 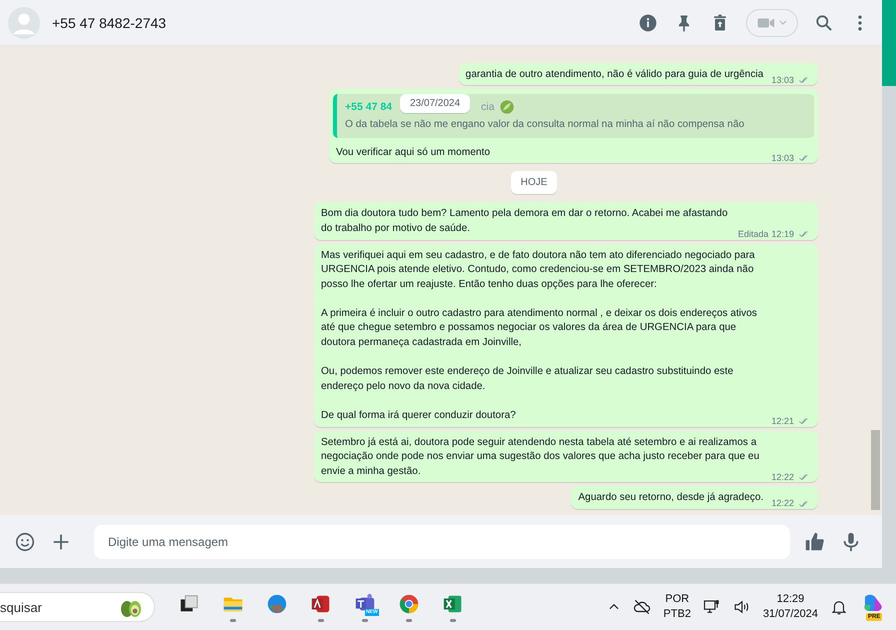 What do you see at coordinates (677, 607) in the screenshot?
I see `language-indicator: POR PTB2` at bounding box center [677, 607].